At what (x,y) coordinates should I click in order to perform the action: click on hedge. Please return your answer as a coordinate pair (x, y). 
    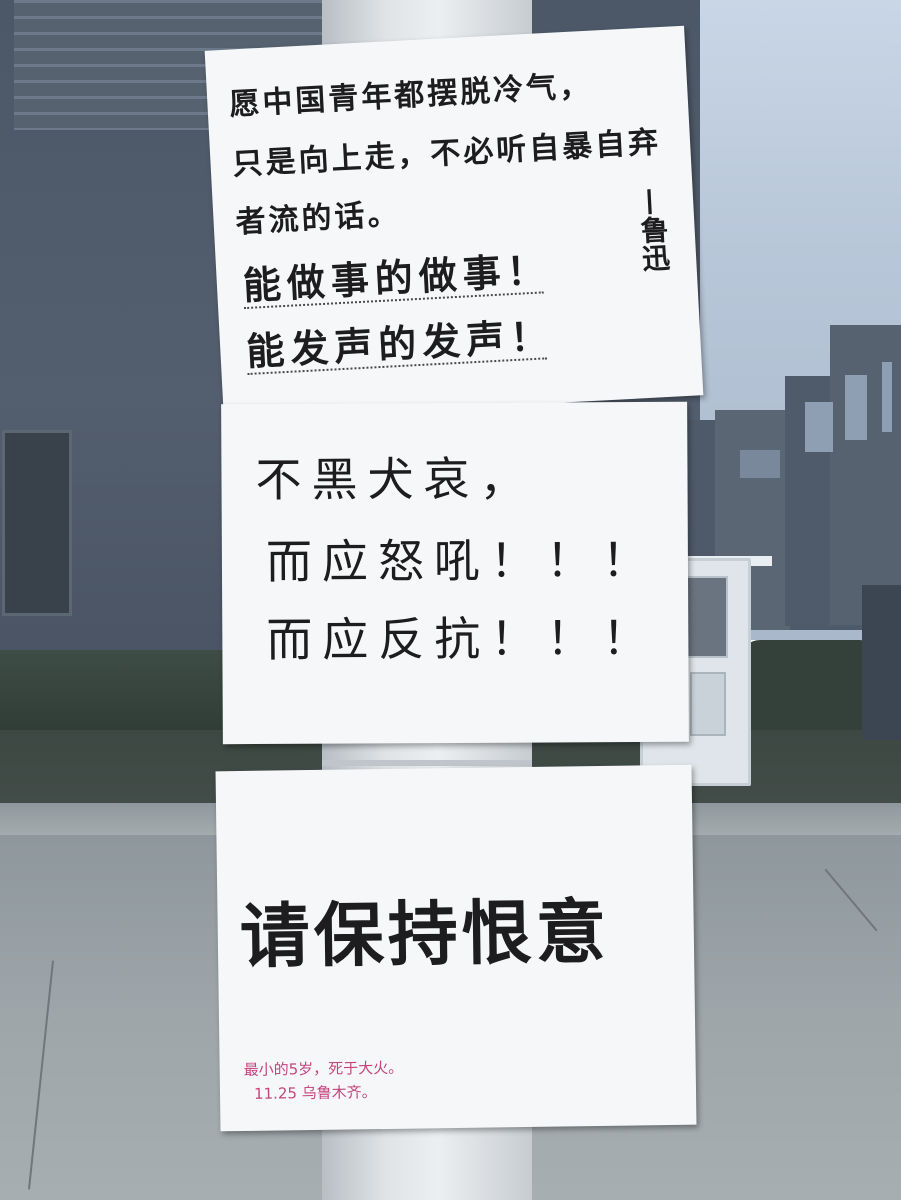
    Looking at the image, I should click on (810, 685).